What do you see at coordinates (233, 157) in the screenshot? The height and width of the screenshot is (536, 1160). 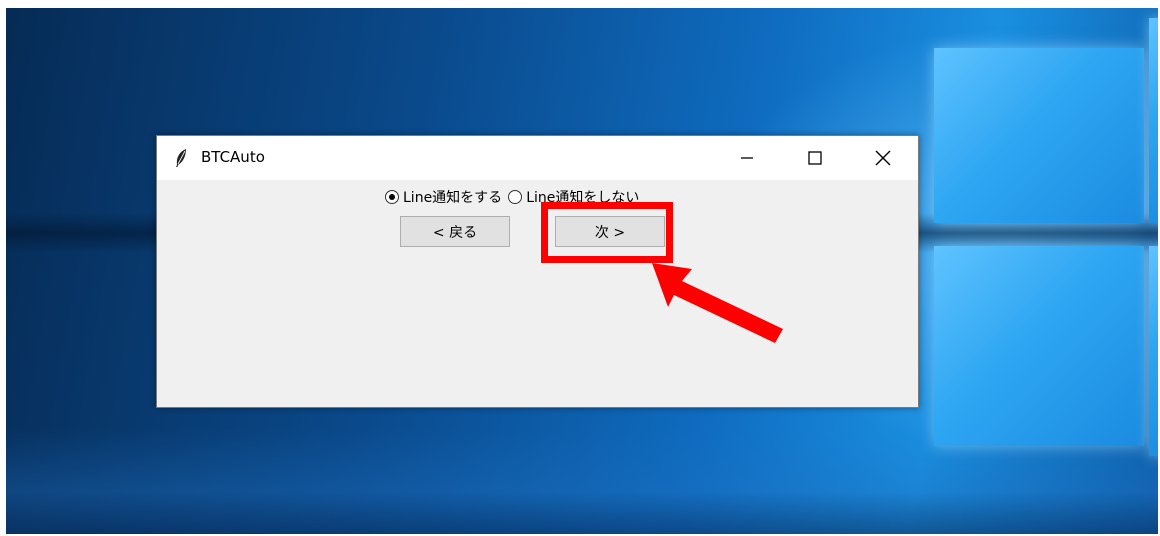 I see `window-title: BTCAuto` at bounding box center [233, 157].